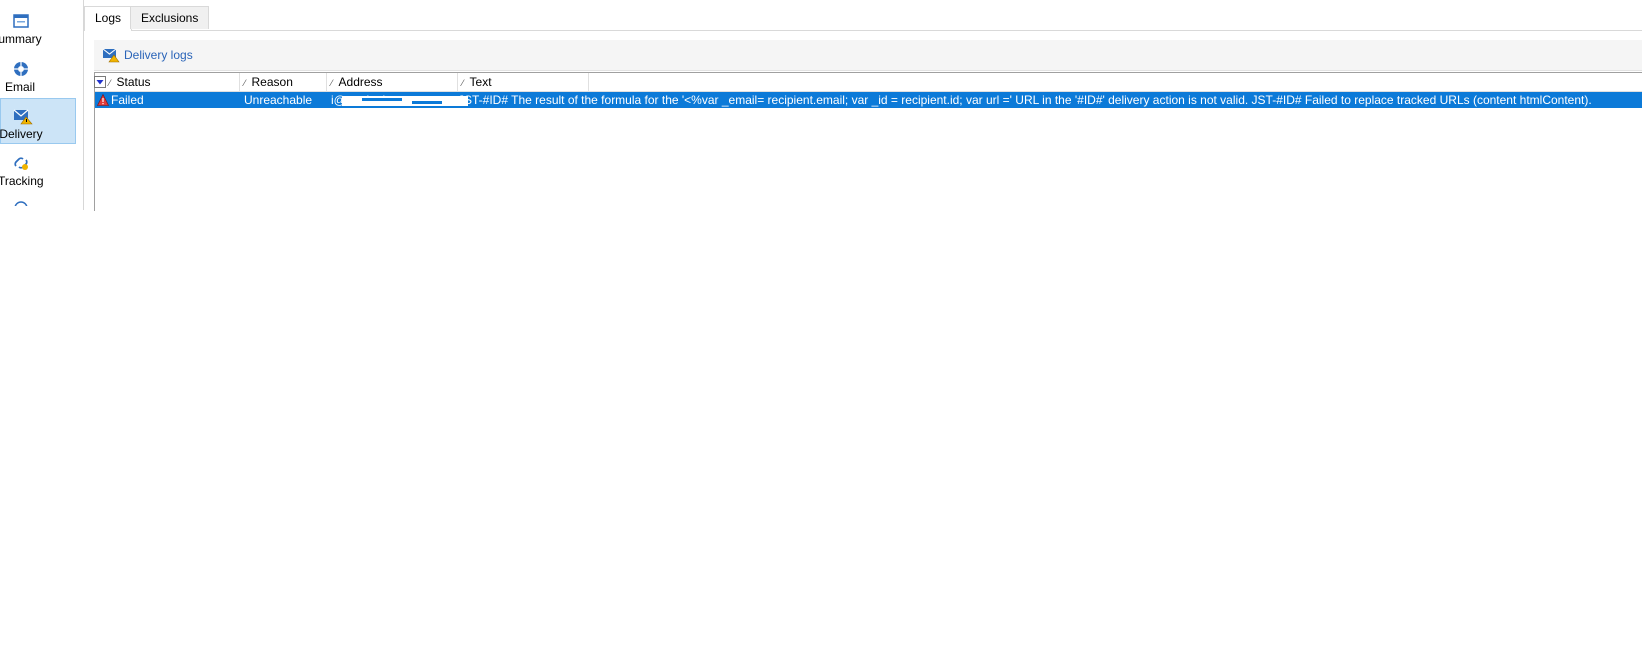  I want to click on column-header-label: Text, so click(480, 82).